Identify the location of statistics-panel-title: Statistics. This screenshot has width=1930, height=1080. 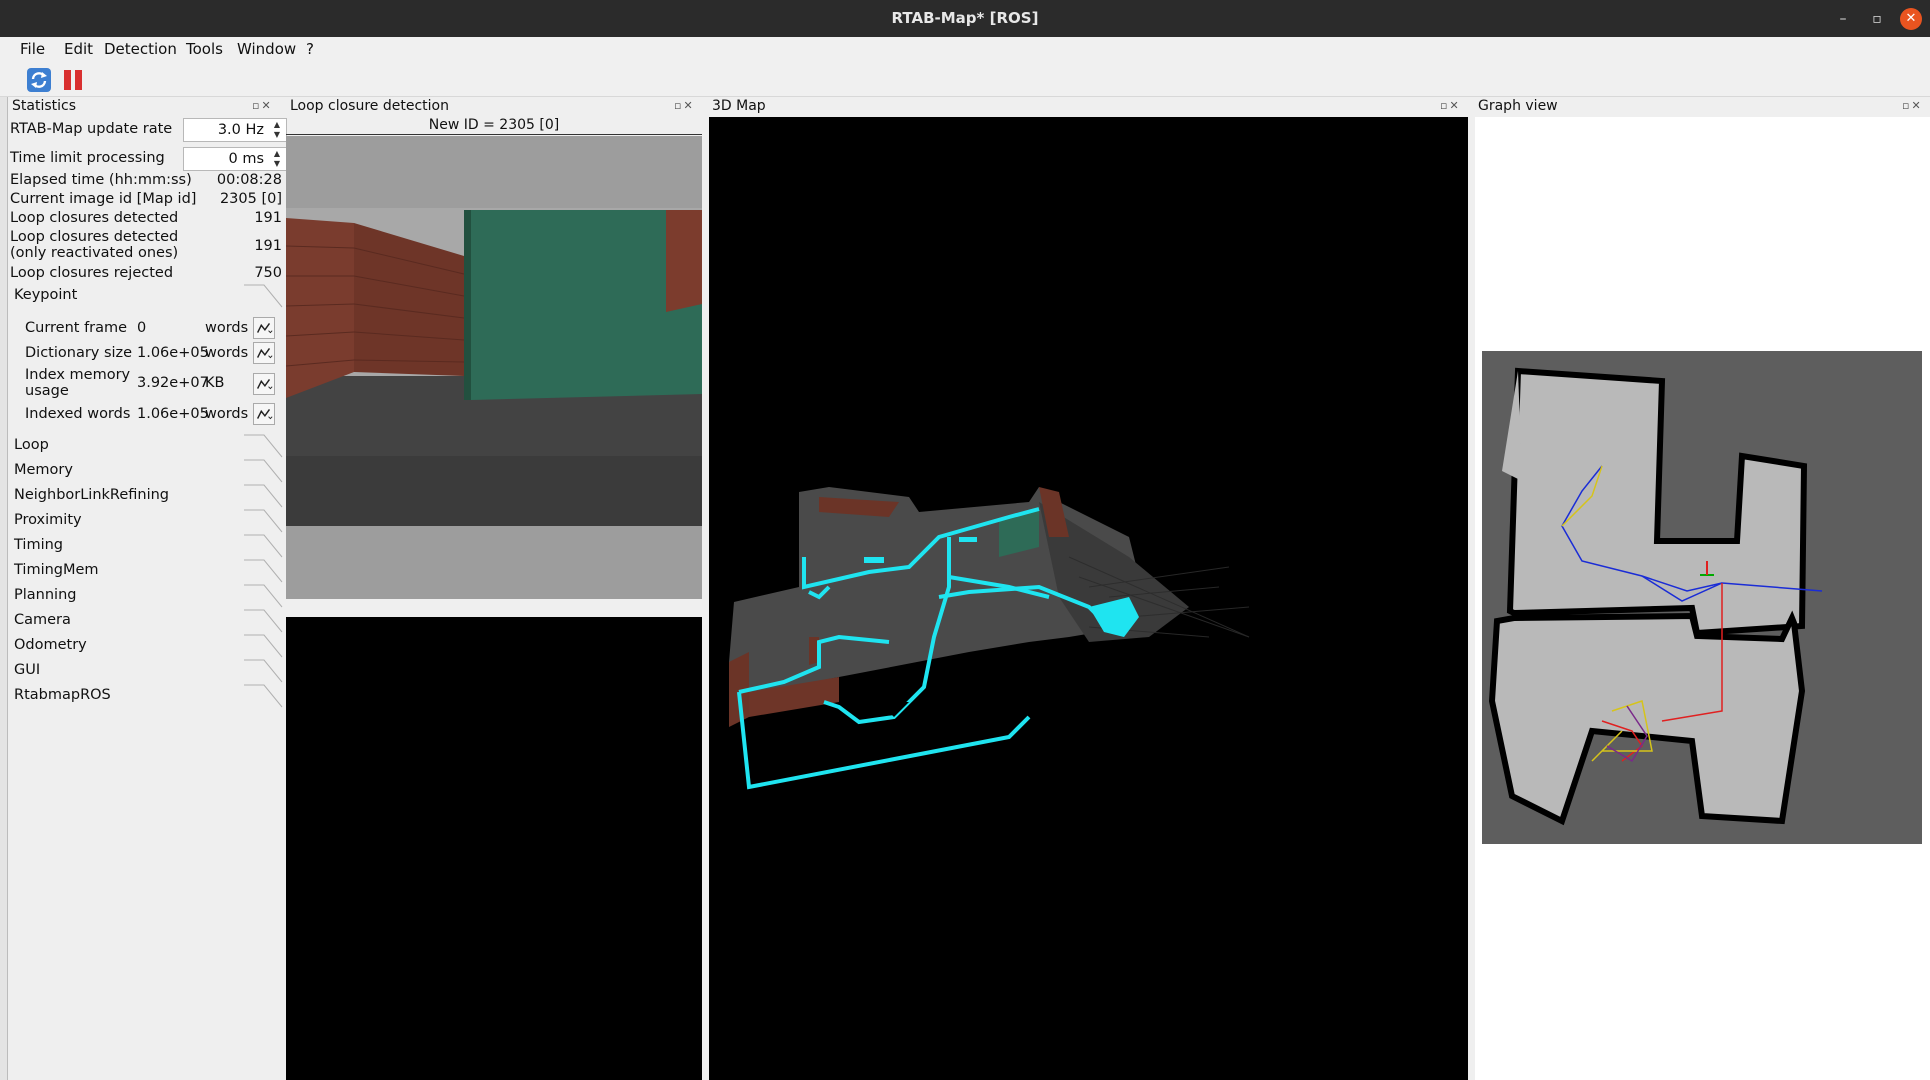
(44, 106).